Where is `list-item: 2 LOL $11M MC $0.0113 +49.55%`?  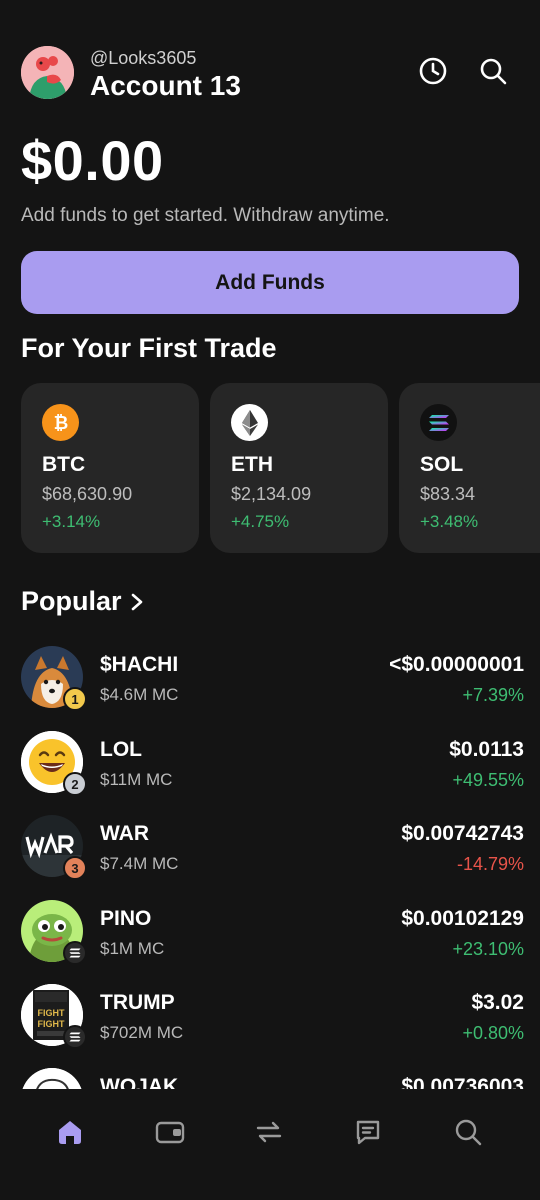
list-item: 2 LOL $11M MC $0.0113 +49.55% is located at coordinates (273, 771).